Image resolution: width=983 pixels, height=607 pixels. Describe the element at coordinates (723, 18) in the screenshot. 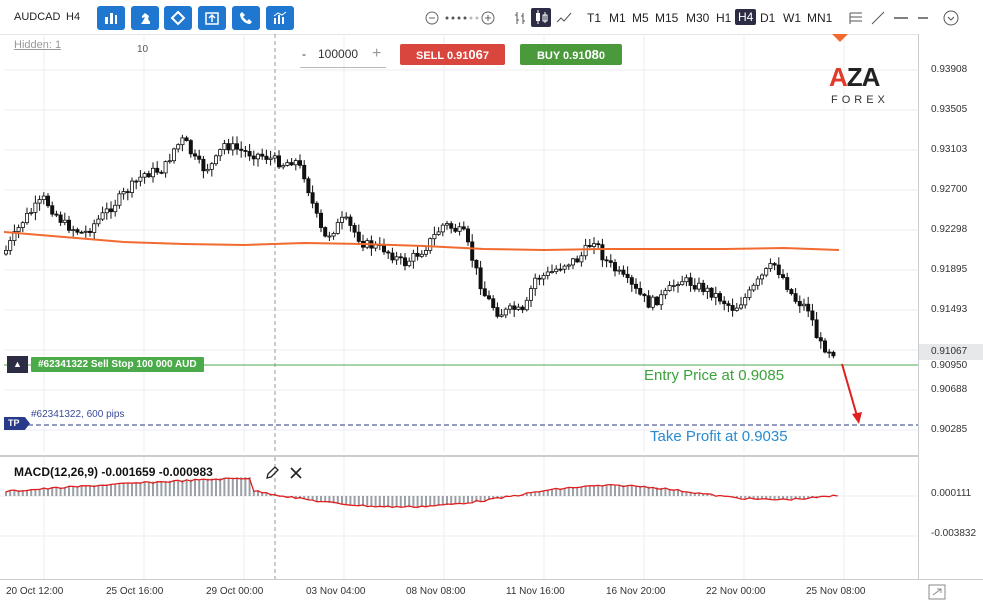

I see `tf-h1: H1` at that location.